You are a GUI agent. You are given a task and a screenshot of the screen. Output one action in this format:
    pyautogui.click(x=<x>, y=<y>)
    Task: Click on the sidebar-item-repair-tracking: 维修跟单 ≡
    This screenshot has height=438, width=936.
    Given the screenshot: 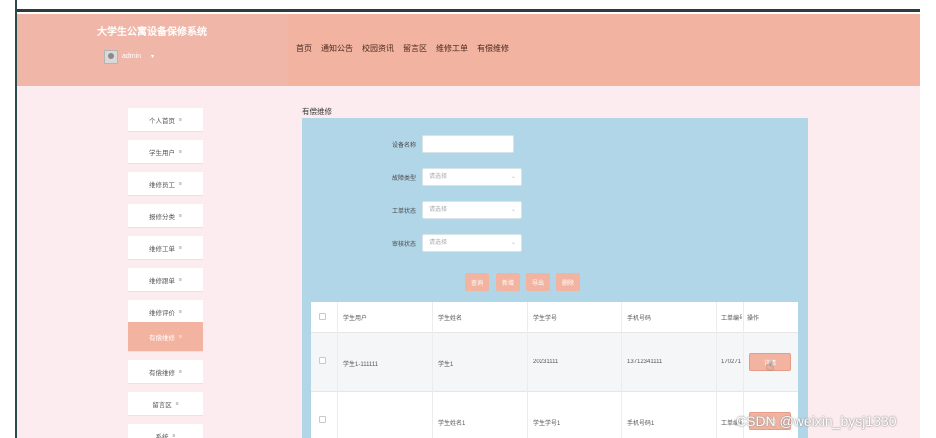 What is the action you would take?
    pyautogui.click(x=165, y=280)
    